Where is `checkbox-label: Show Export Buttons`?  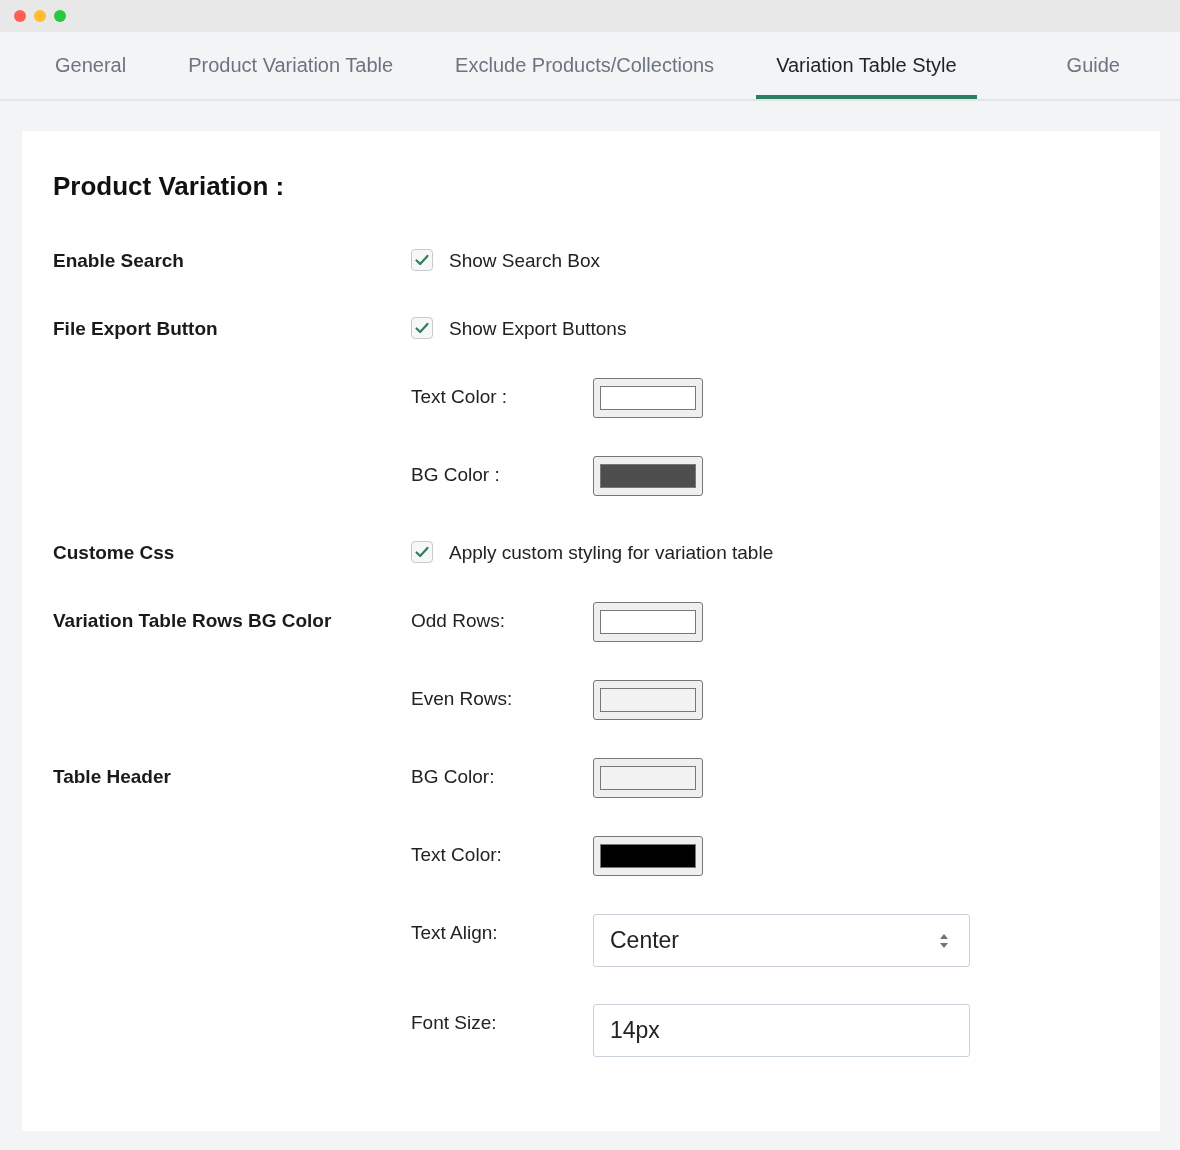 checkbox-label: Show Export Buttons is located at coordinates (538, 328).